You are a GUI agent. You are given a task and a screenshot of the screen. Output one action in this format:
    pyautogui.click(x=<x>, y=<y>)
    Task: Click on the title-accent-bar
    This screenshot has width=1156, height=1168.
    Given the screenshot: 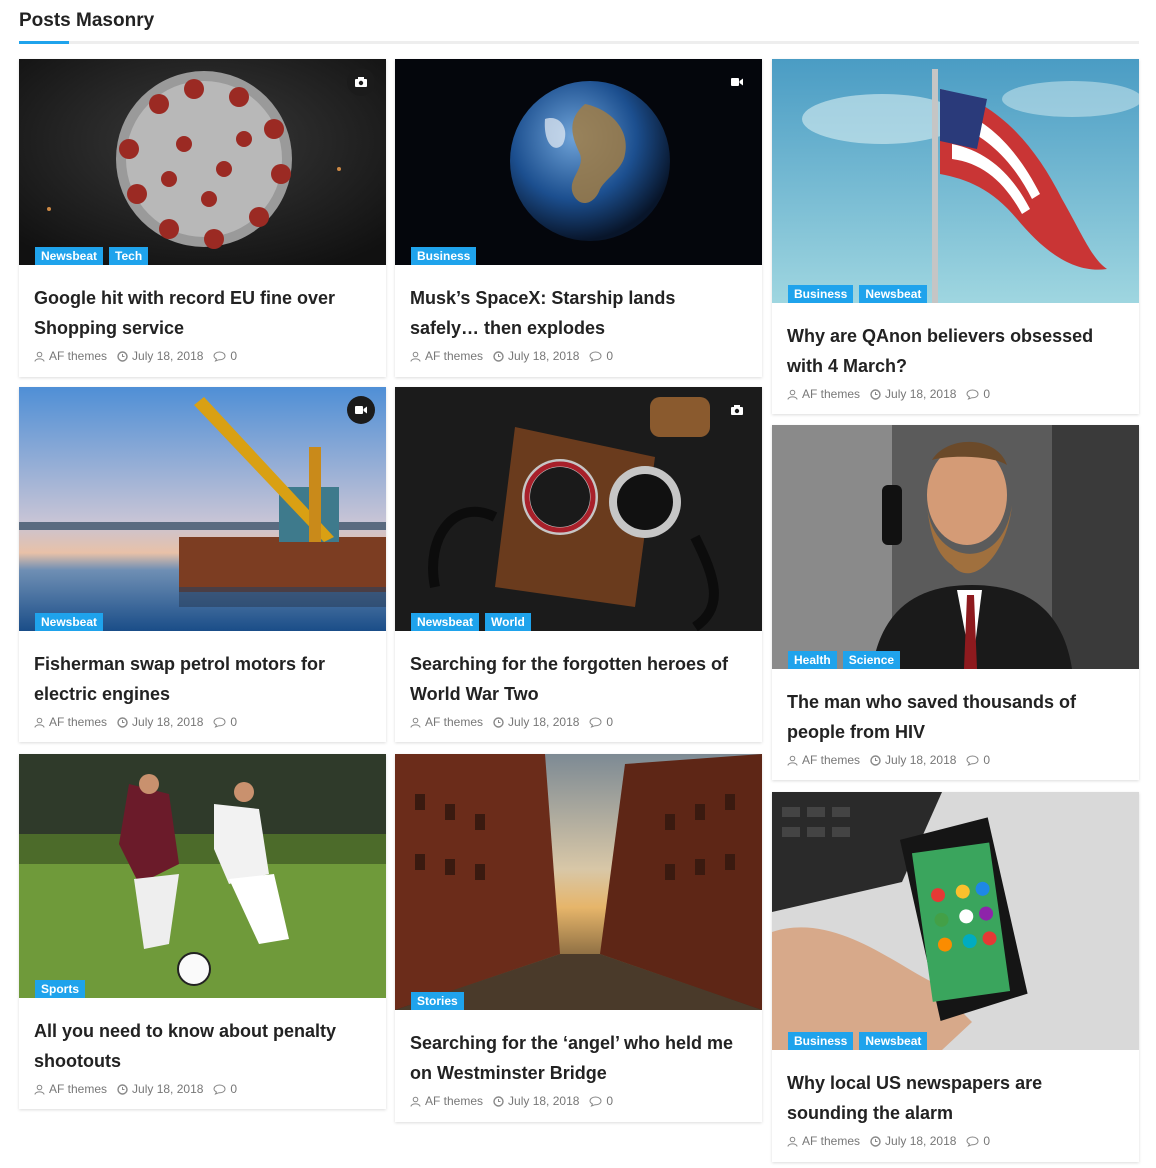 What is the action you would take?
    pyautogui.click(x=44, y=42)
    